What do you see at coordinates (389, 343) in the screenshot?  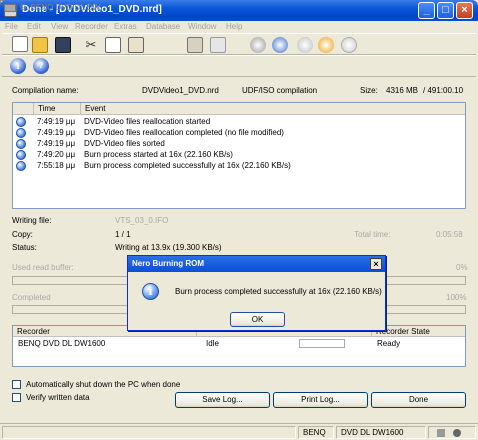 I see `recorder-state: Ready` at bounding box center [389, 343].